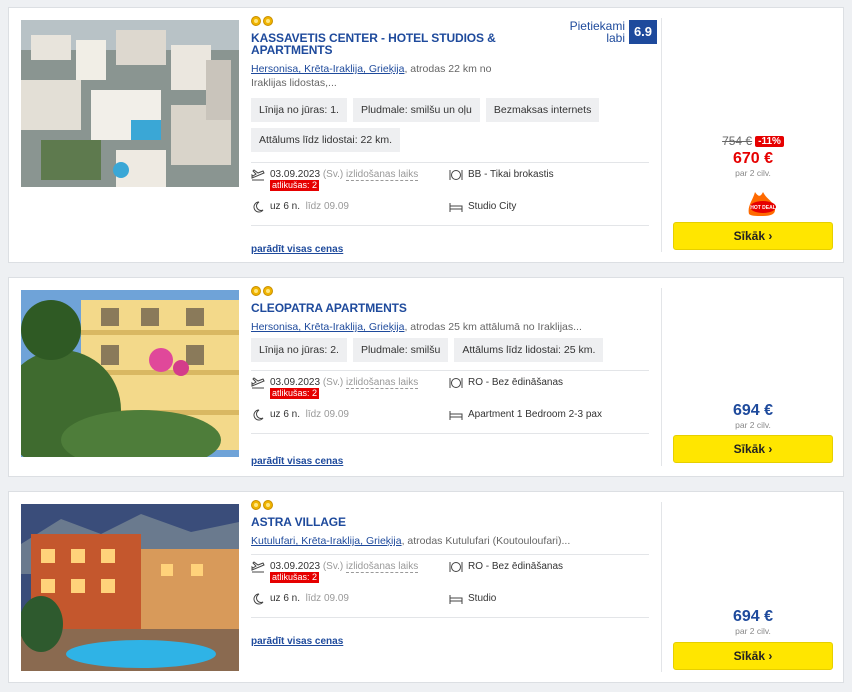  Describe the element at coordinates (613, 32) in the screenshot. I see `rating: Pietiekami labi 6.9` at that location.